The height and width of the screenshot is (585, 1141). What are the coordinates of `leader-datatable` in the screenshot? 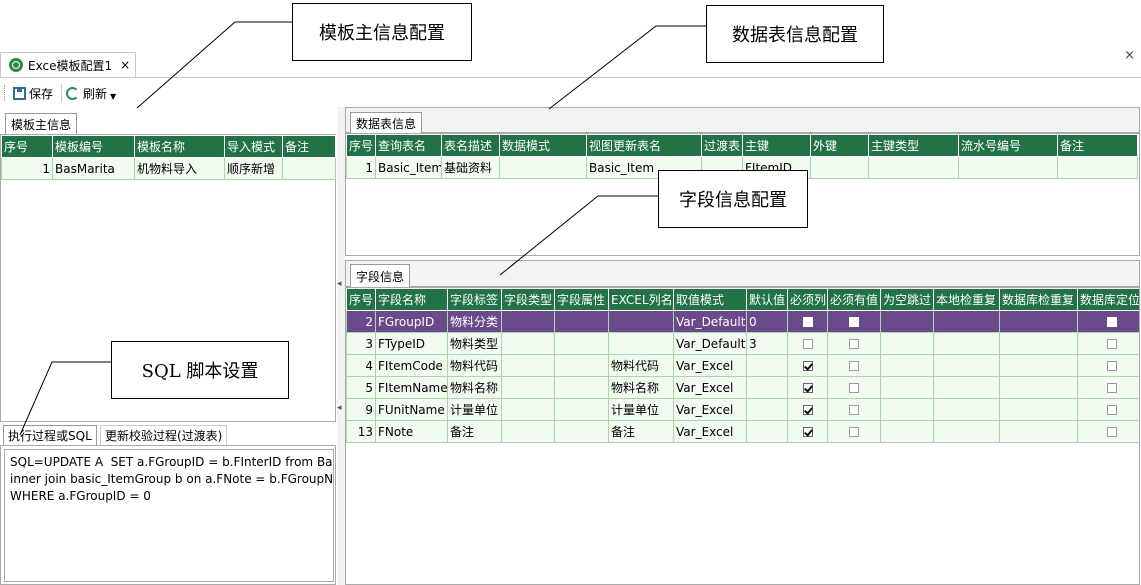 It's located at (627, 67).